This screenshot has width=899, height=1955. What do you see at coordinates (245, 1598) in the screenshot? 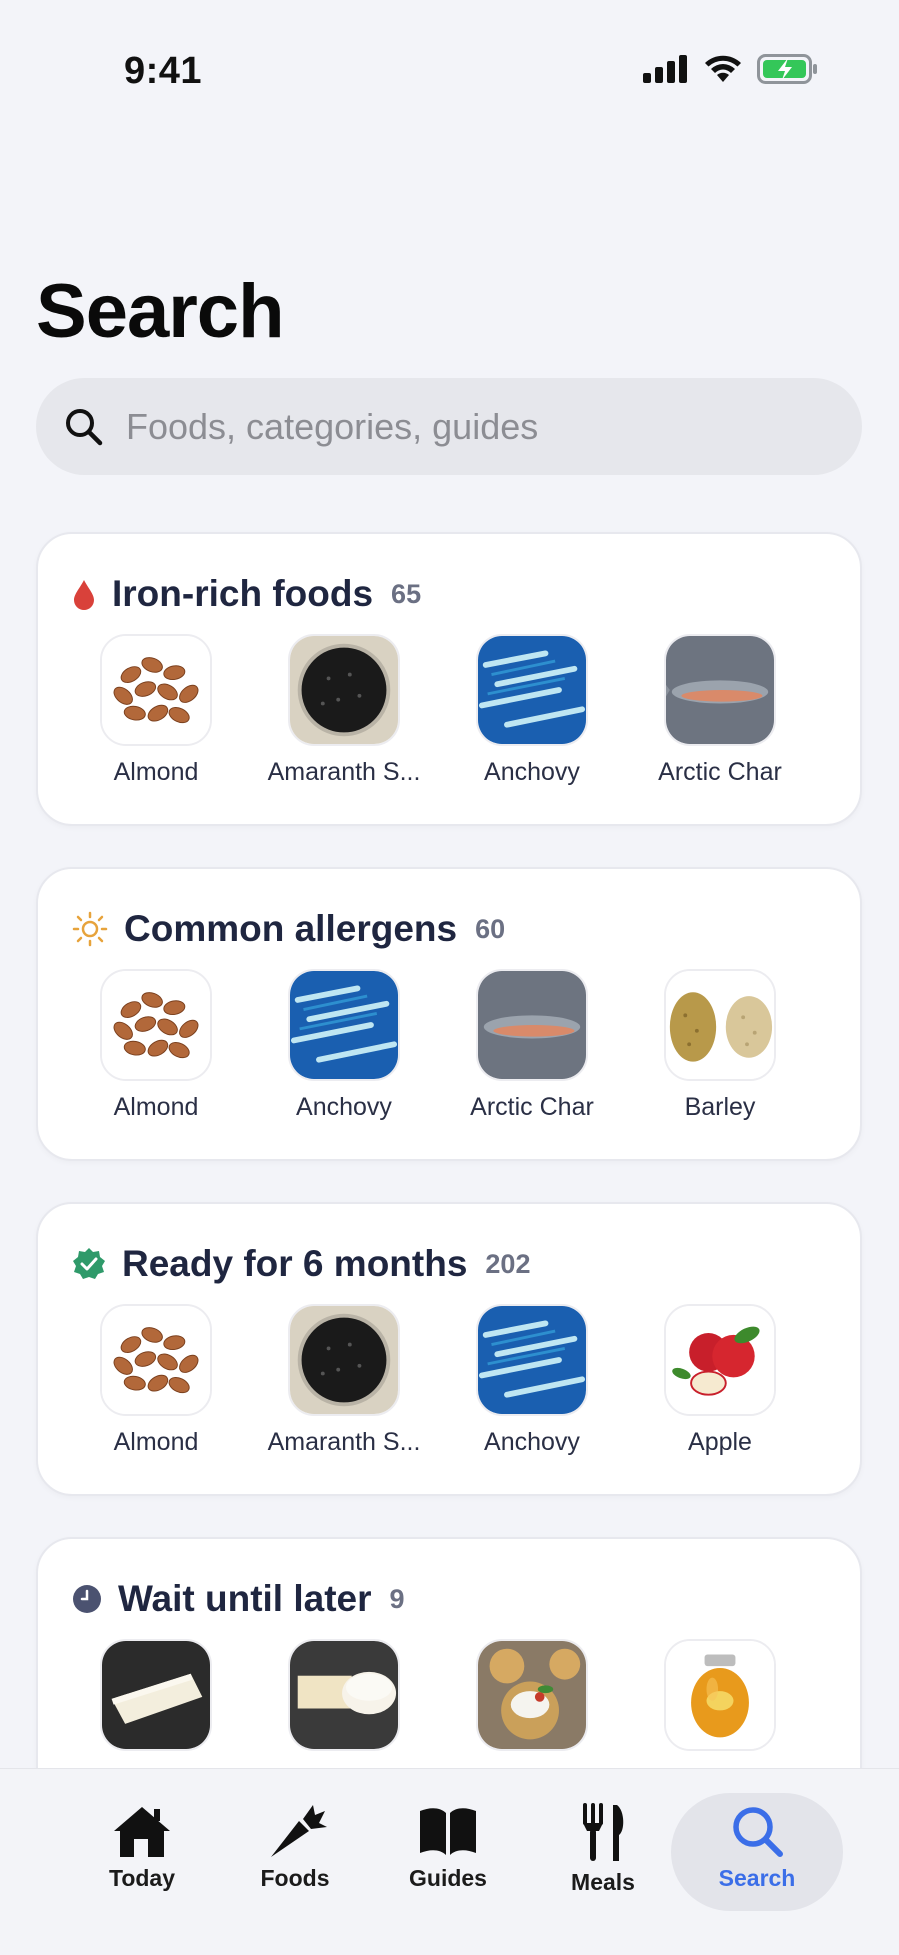
I see `section-title: Wait until later` at bounding box center [245, 1598].